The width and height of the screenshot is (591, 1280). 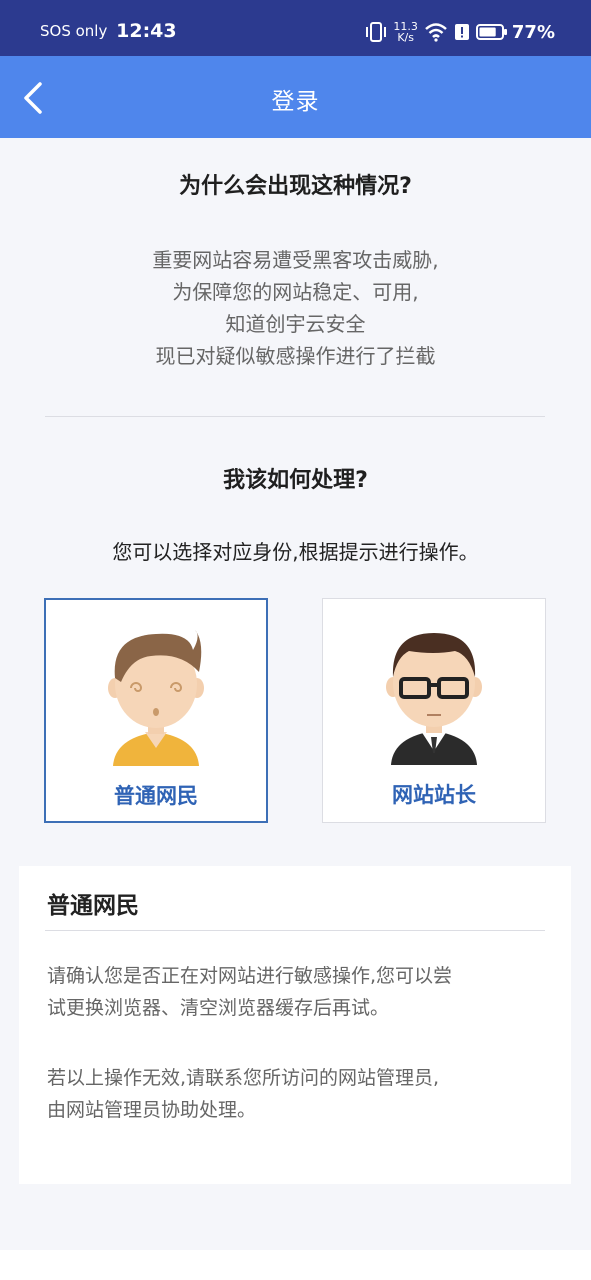 What do you see at coordinates (295, 480) in the screenshot?
I see `how-heading: 我该如何处理?` at bounding box center [295, 480].